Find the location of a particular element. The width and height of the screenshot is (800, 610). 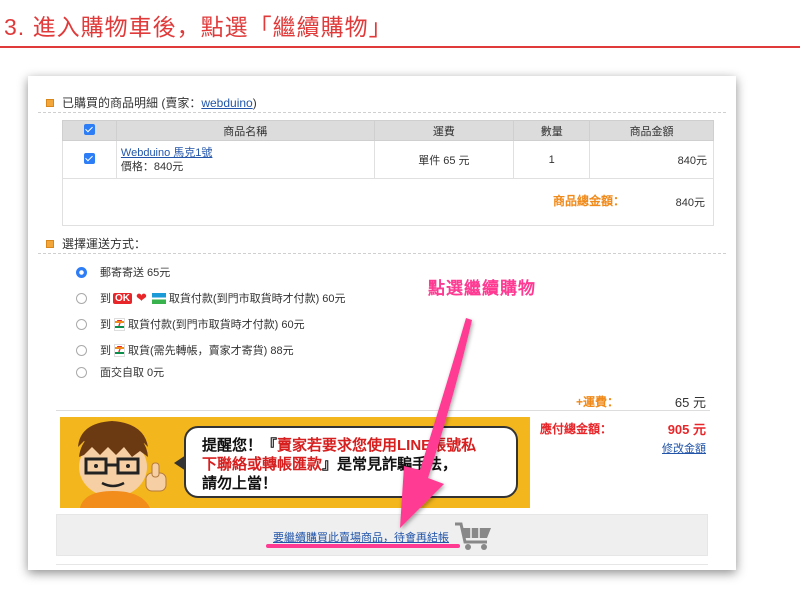

table-header-row: 商品名稱 運費 數量 商品金額 is located at coordinates (388, 130).